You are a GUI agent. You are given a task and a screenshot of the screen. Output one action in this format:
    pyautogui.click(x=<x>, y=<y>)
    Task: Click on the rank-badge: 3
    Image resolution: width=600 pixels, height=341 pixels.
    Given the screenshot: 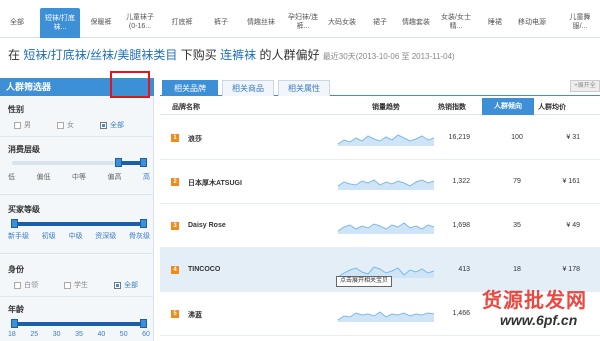 What is the action you would take?
    pyautogui.click(x=175, y=226)
    